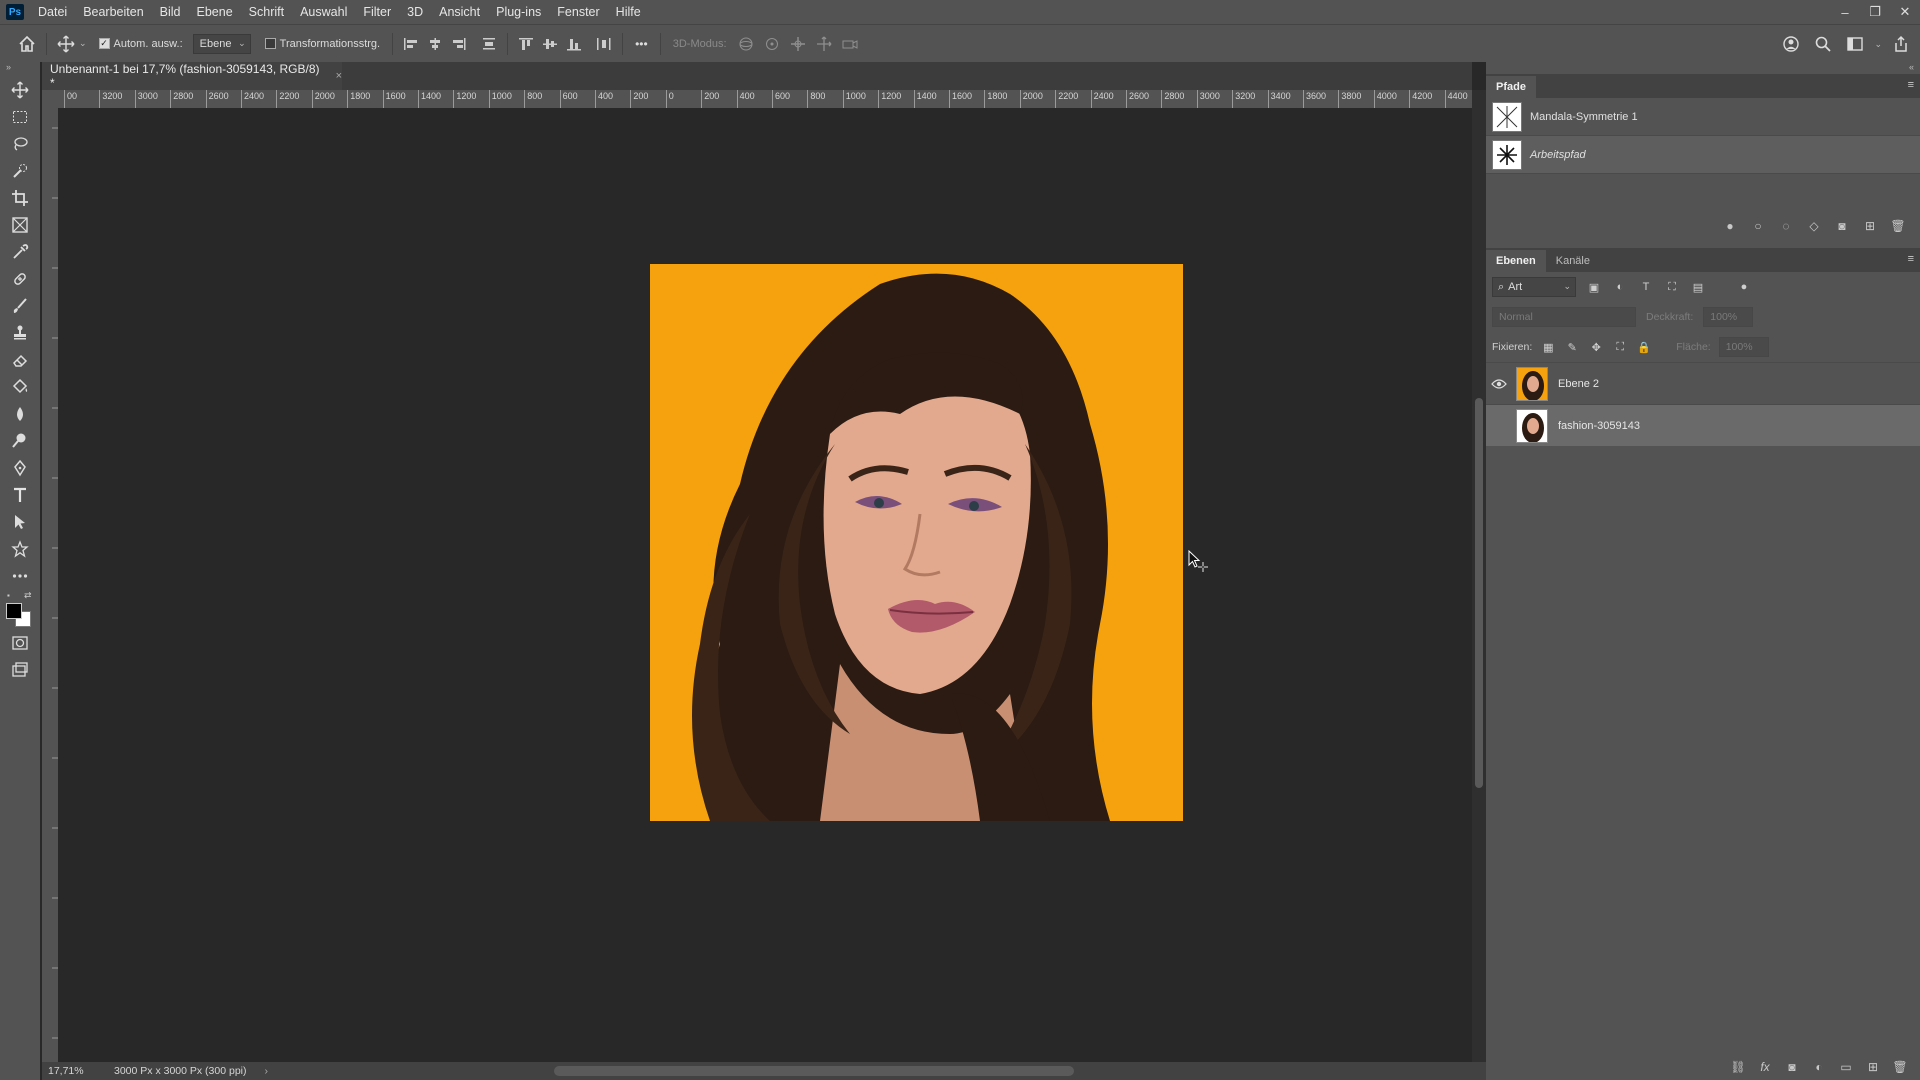 Image resolution: width=1920 pixels, height=1080 pixels. What do you see at coordinates (20, 278) in the screenshot?
I see `healing-brush-tool-icon` at bounding box center [20, 278].